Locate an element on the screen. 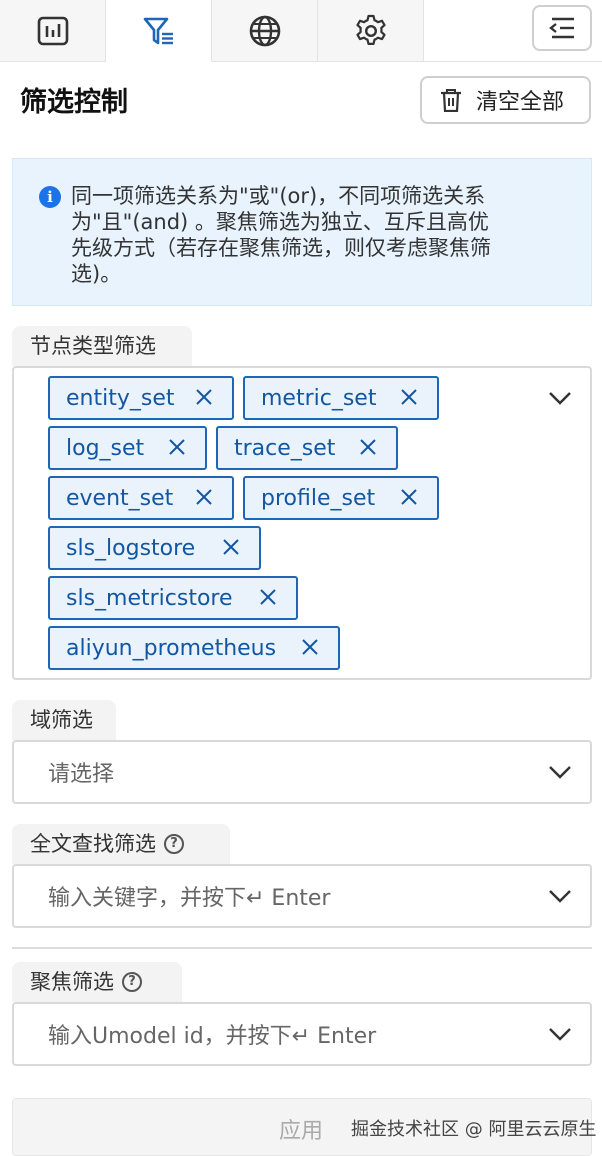 The width and height of the screenshot is (602, 1156). tab-globe is located at coordinates (265, 30).